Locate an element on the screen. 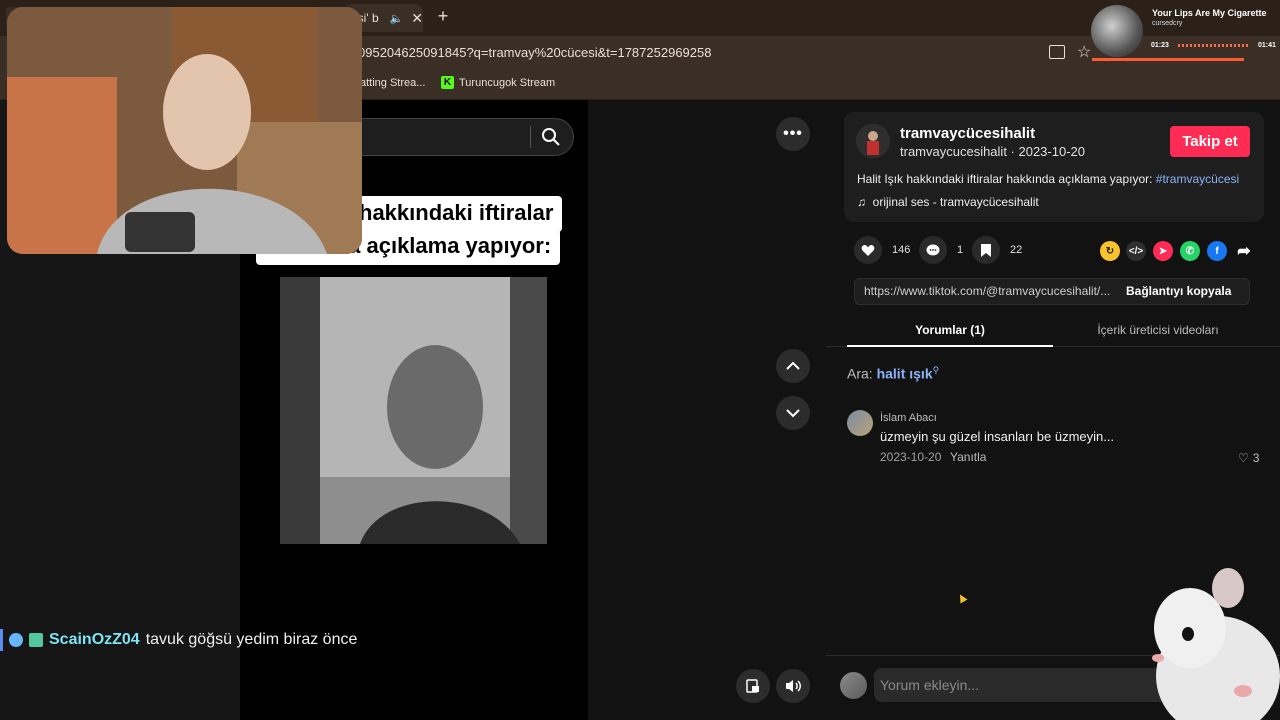 The image size is (1280, 720). song-progress-bar is located at coordinates (1168, 59).